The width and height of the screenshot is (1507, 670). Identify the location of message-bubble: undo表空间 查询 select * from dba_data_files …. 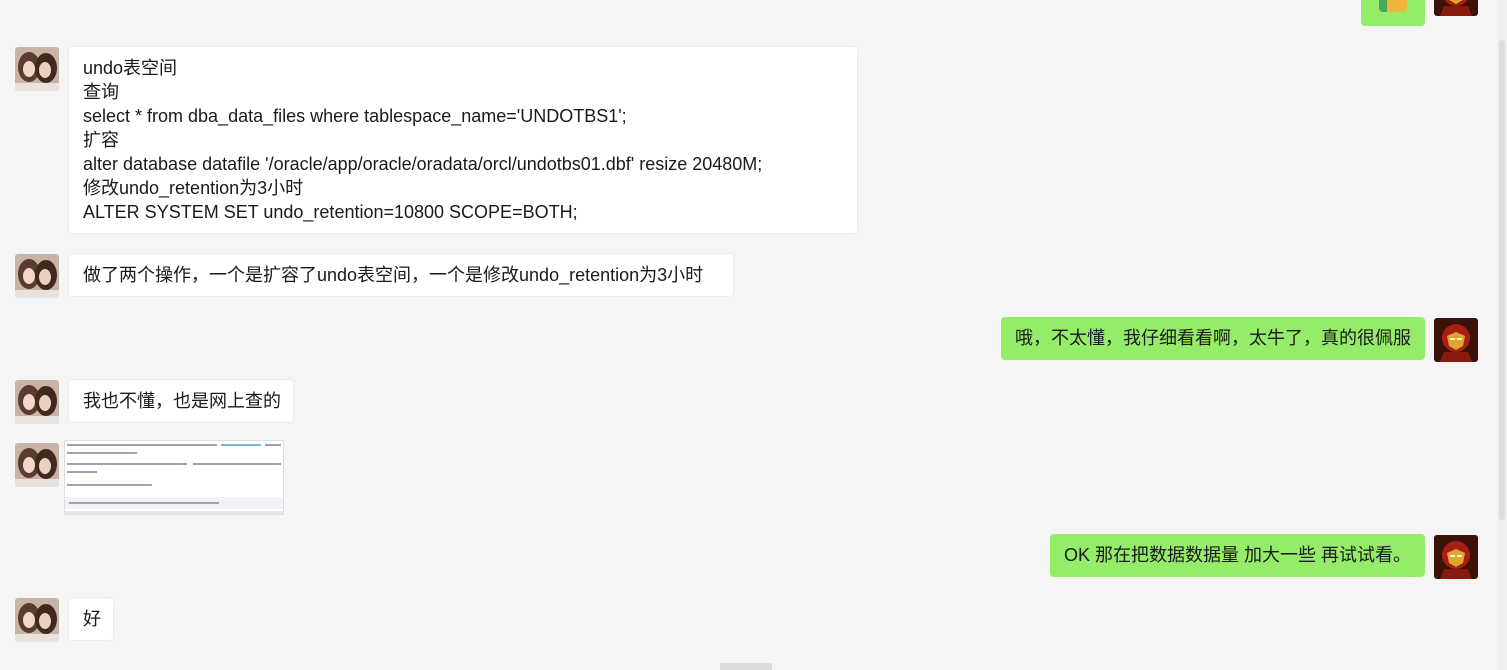
(463, 140).